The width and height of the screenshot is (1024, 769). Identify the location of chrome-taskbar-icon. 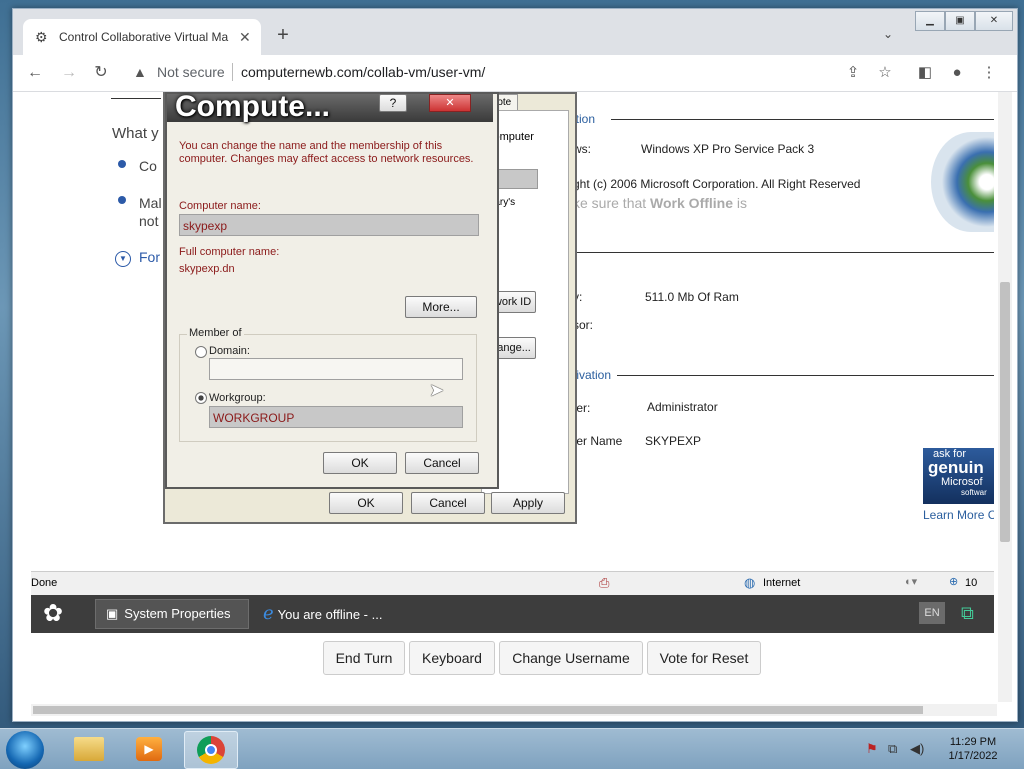
(211, 750).